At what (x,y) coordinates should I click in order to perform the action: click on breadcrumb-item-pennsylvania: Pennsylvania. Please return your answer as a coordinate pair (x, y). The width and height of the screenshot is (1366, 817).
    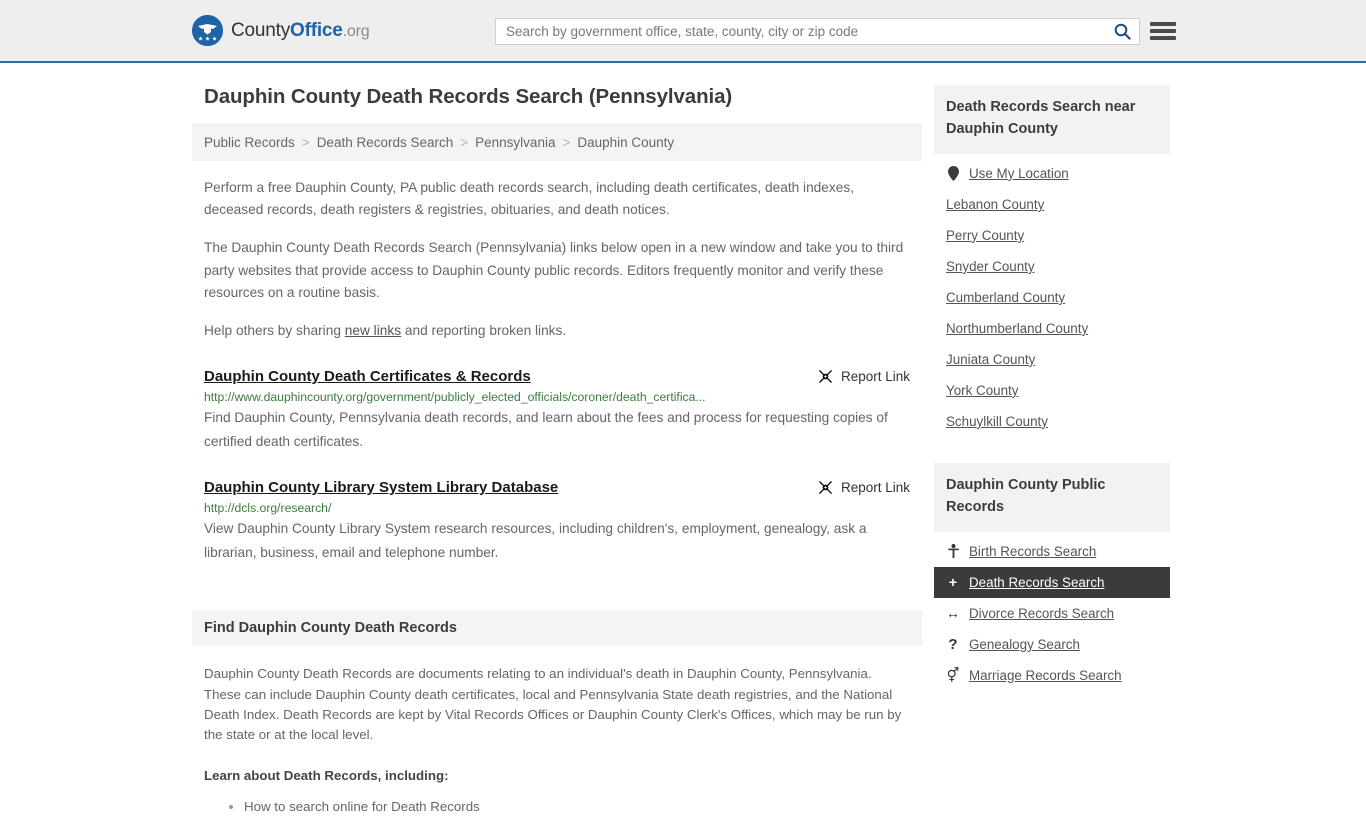
    Looking at the image, I should click on (515, 142).